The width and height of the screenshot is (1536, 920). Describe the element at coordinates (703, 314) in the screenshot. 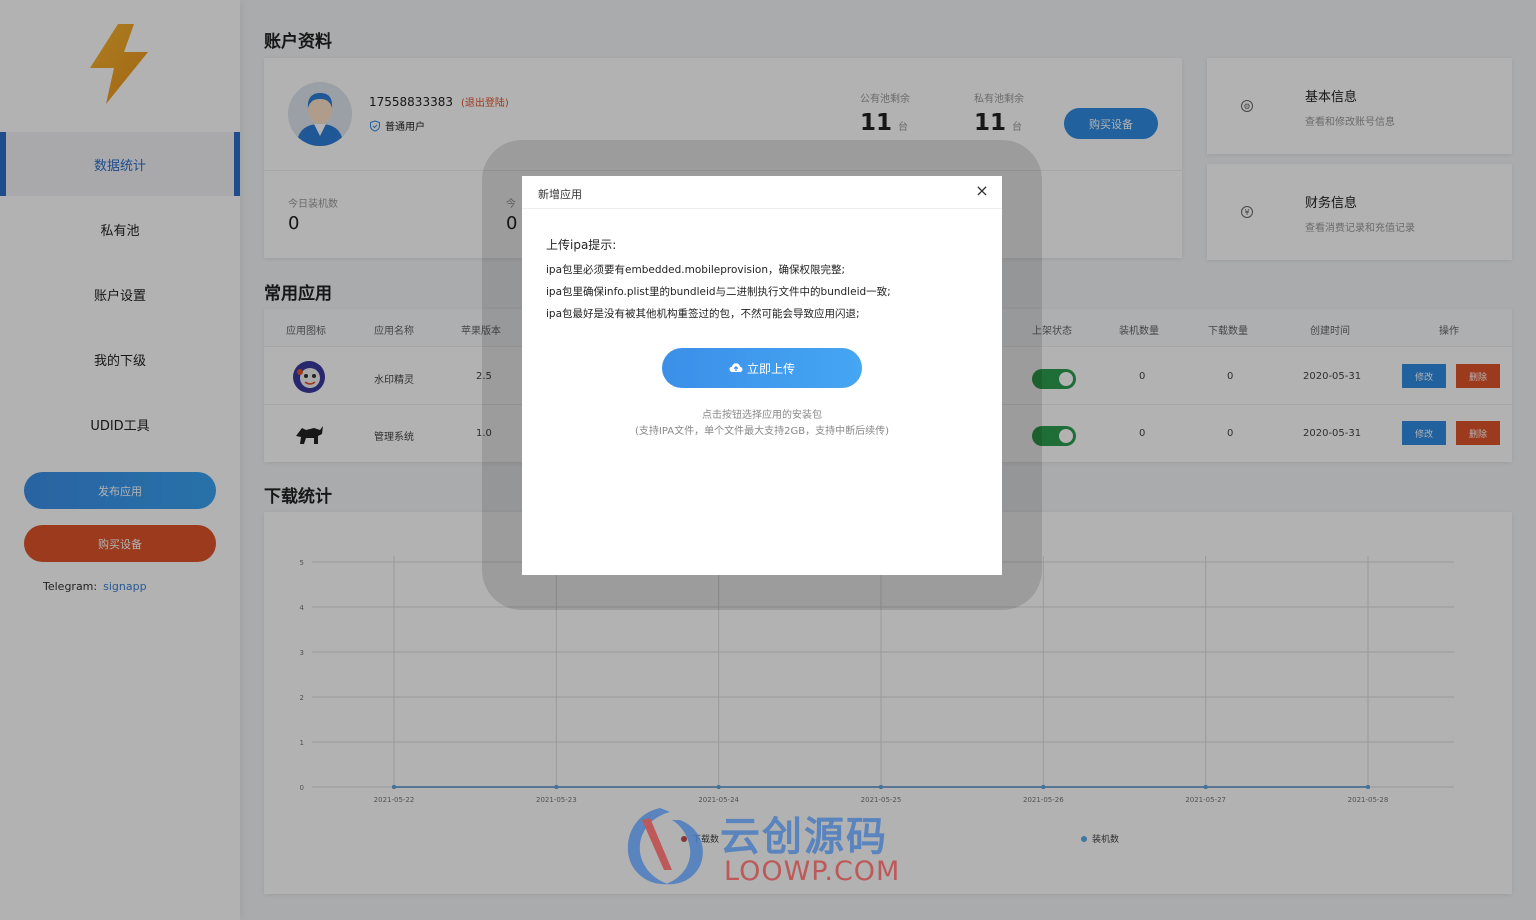

I see `upload-tip-line: ipa包最好是没有被其他机构重签过的包，不然可能会导致应用闪退;` at that location.